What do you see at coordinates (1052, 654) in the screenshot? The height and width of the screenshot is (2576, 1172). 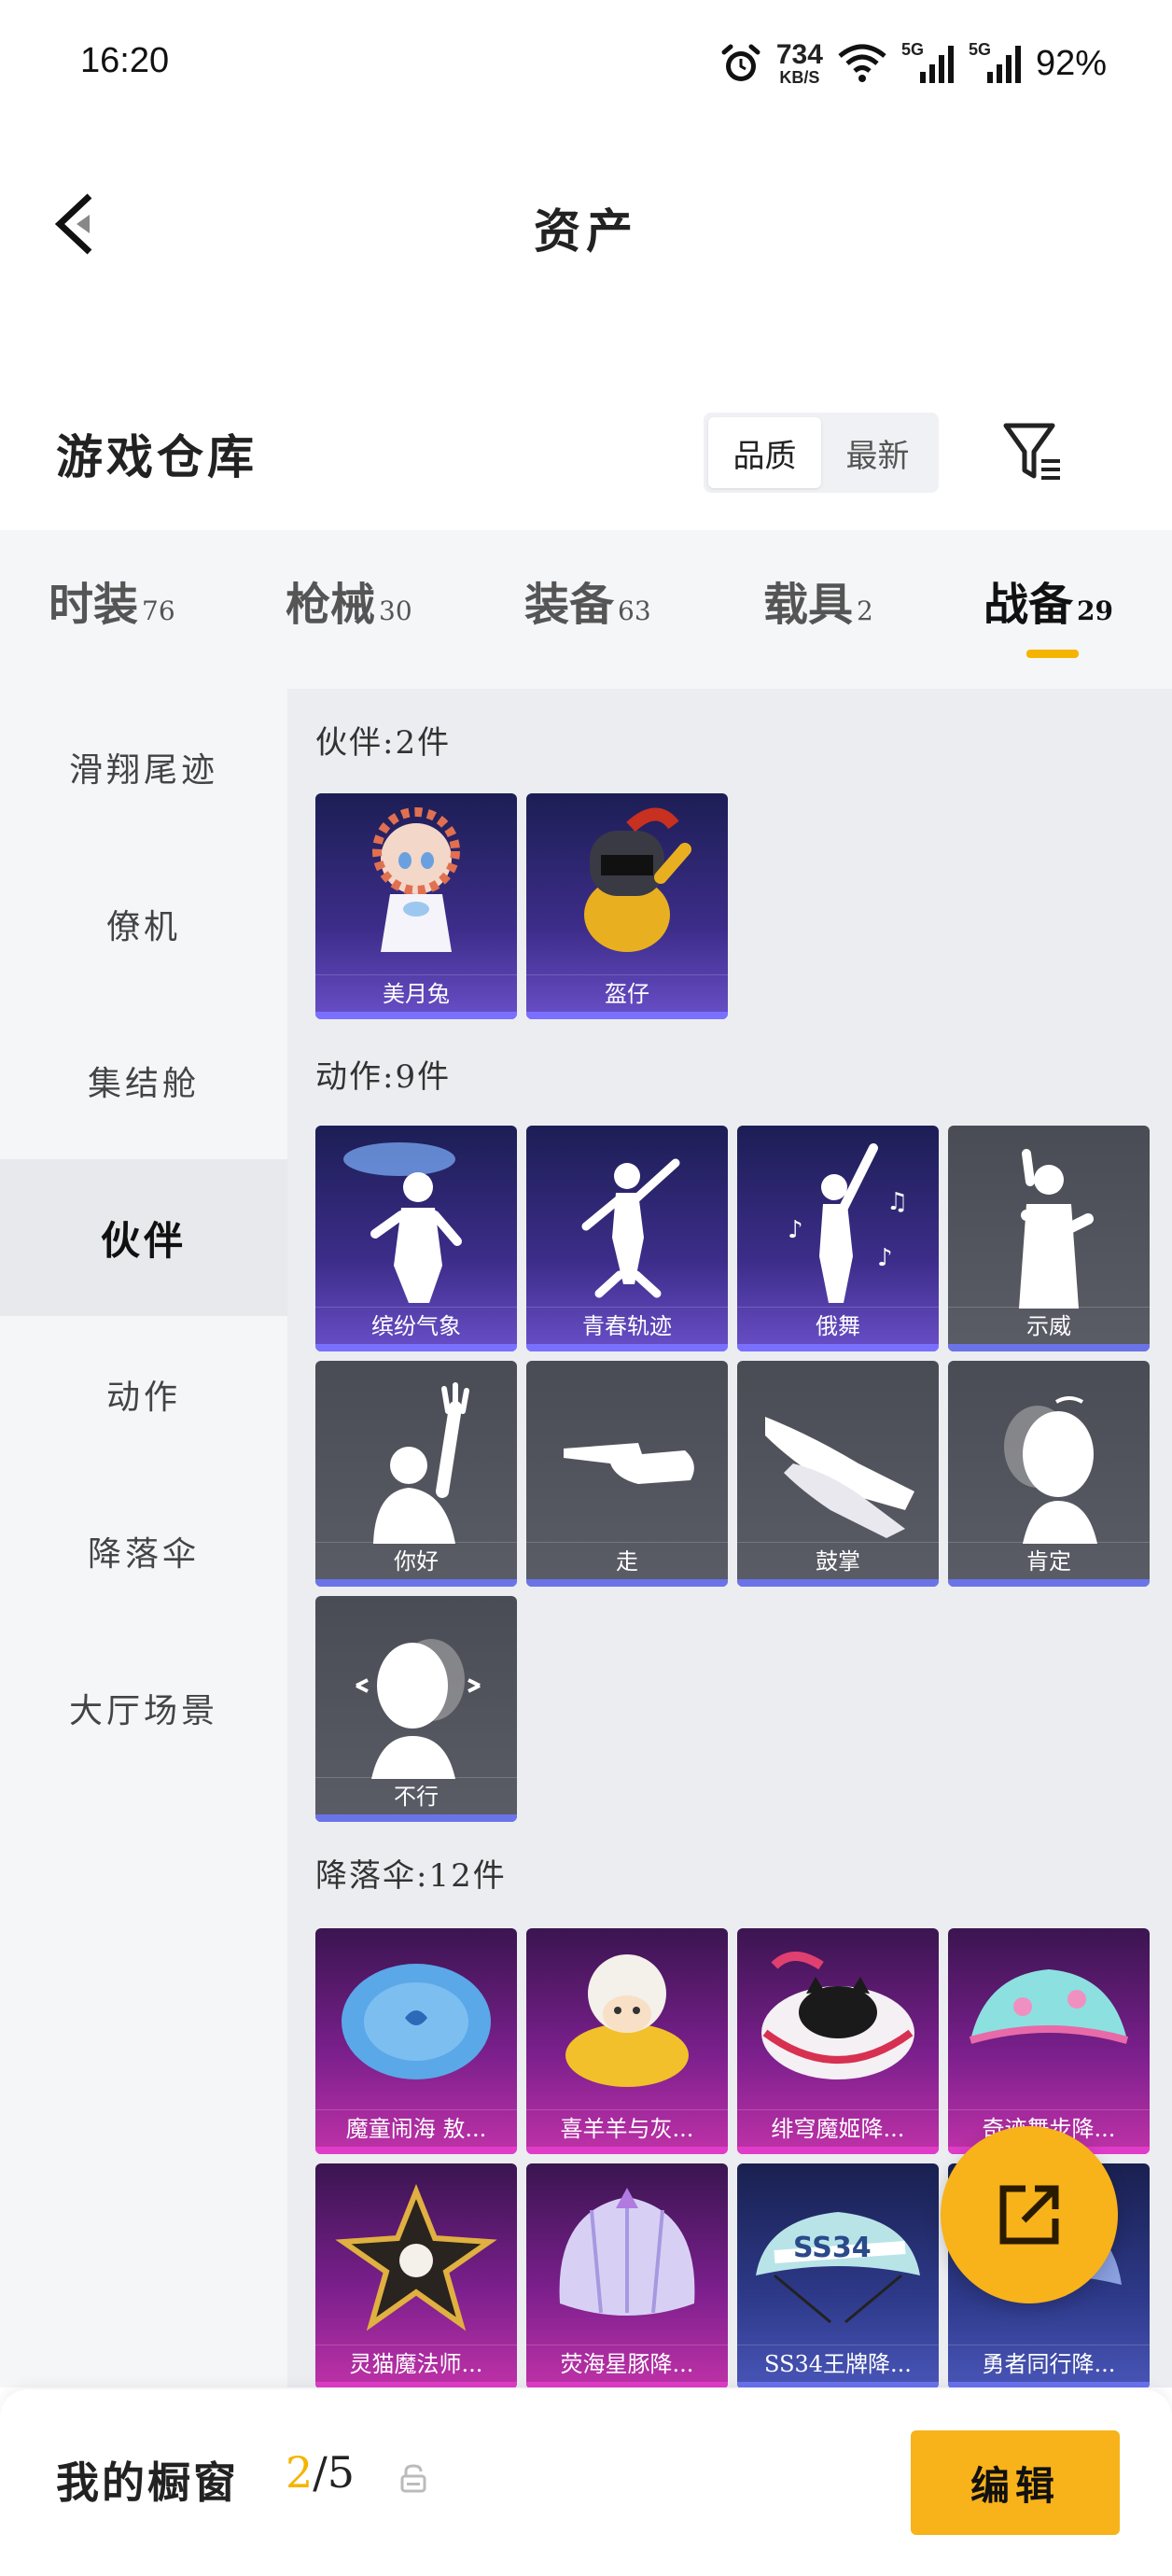 I see `active-tab-indicator` at bounding box center [1052, 654].